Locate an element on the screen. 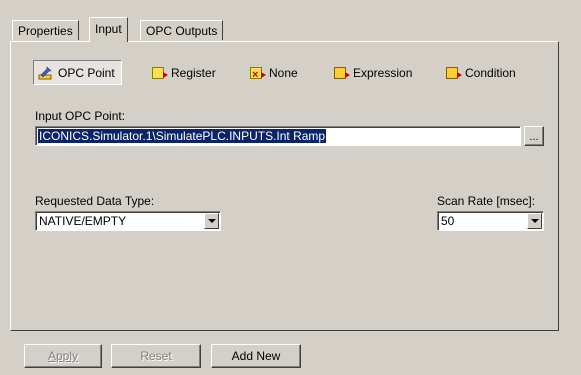 Image resolution: width=581 pixels, height=375 pixels. option-none-label: None is located at coordinates (283, 73).